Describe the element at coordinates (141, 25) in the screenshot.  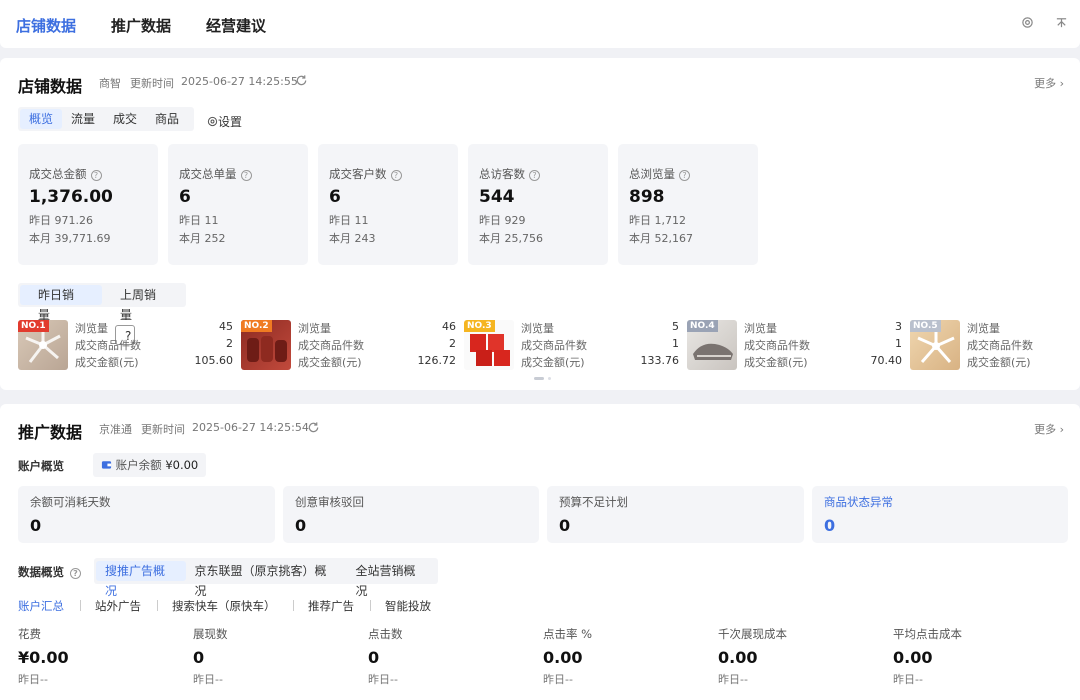
I see `nav-tab-promo-data: 推广数据` at that location.